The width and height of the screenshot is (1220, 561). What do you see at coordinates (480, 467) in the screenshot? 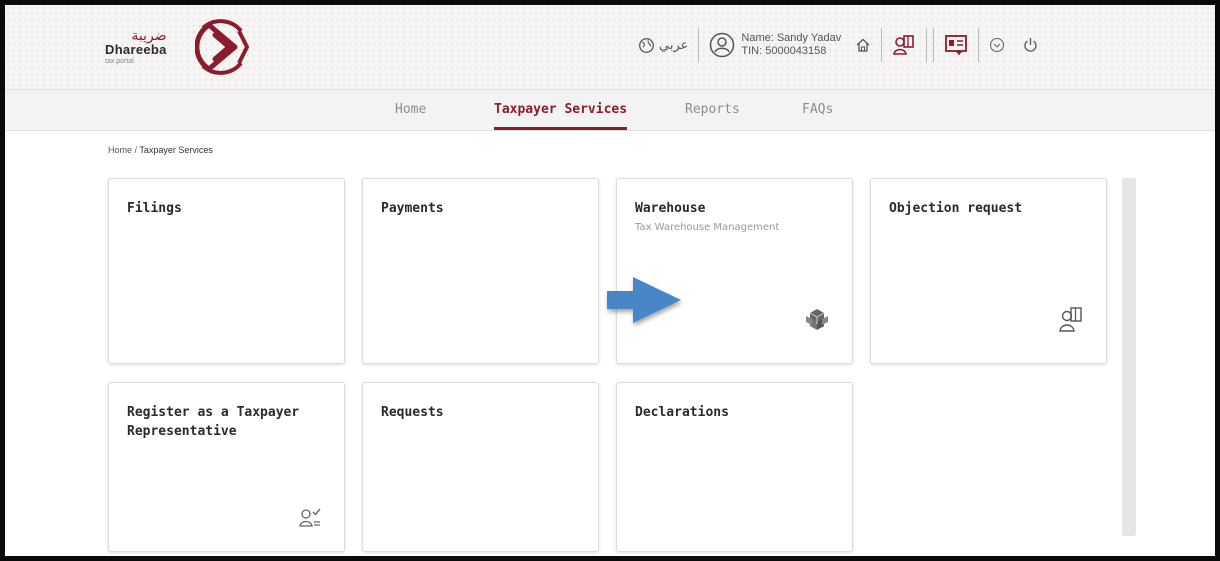
I see `card-requests: Requests` at bounding box center [480, 467].